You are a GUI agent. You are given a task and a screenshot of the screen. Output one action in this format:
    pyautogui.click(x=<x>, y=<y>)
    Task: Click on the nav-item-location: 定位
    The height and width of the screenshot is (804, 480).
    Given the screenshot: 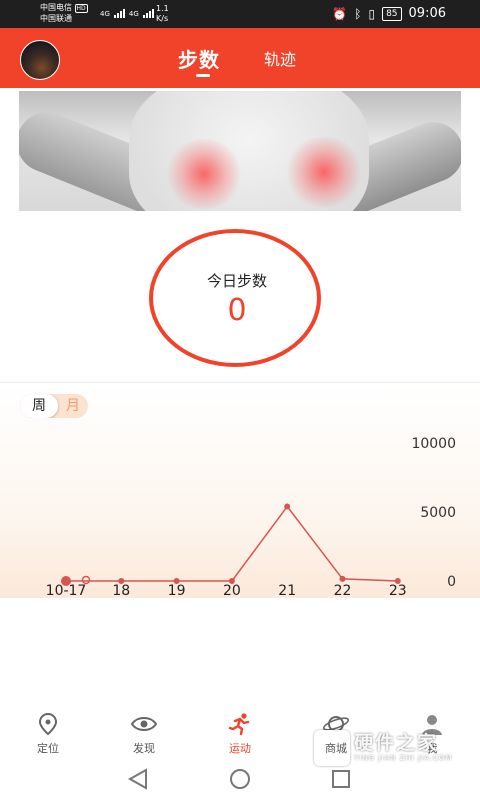 What is the action you would take?
    pyautogui.click(x=48, y=732)
    